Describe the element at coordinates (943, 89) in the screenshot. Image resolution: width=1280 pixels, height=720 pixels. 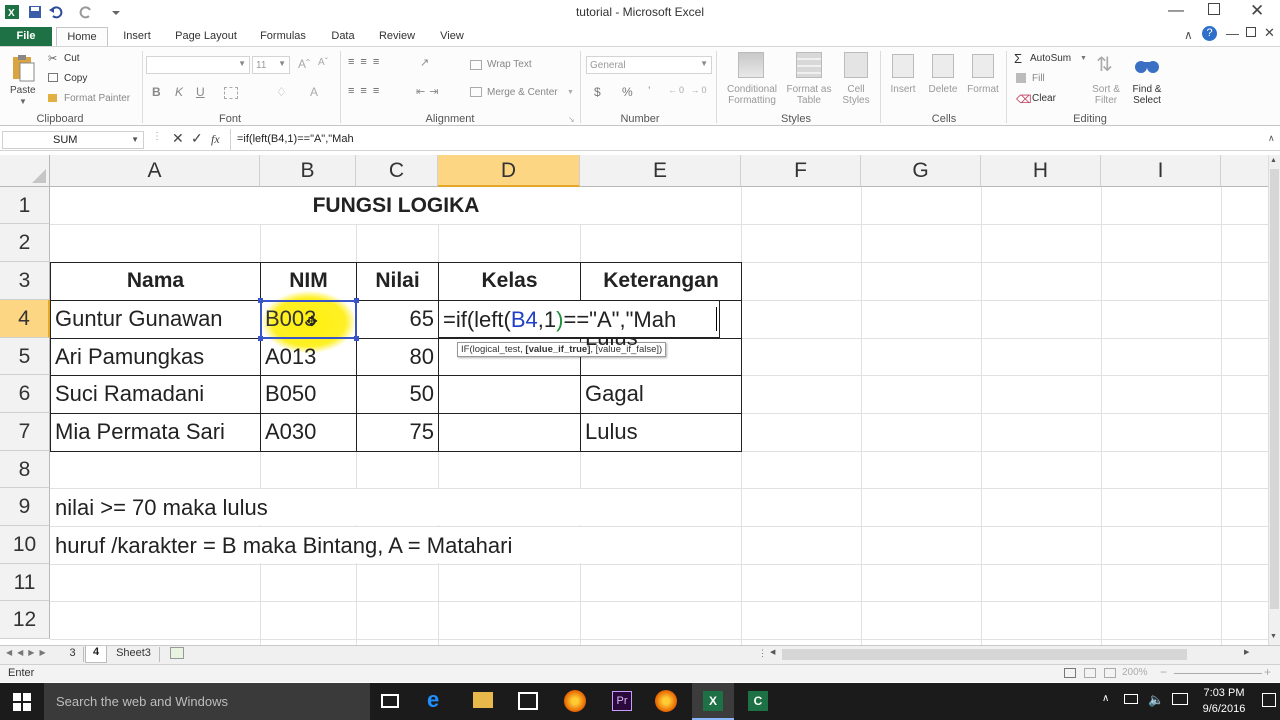
I see `delete-button: Delete` at that location.